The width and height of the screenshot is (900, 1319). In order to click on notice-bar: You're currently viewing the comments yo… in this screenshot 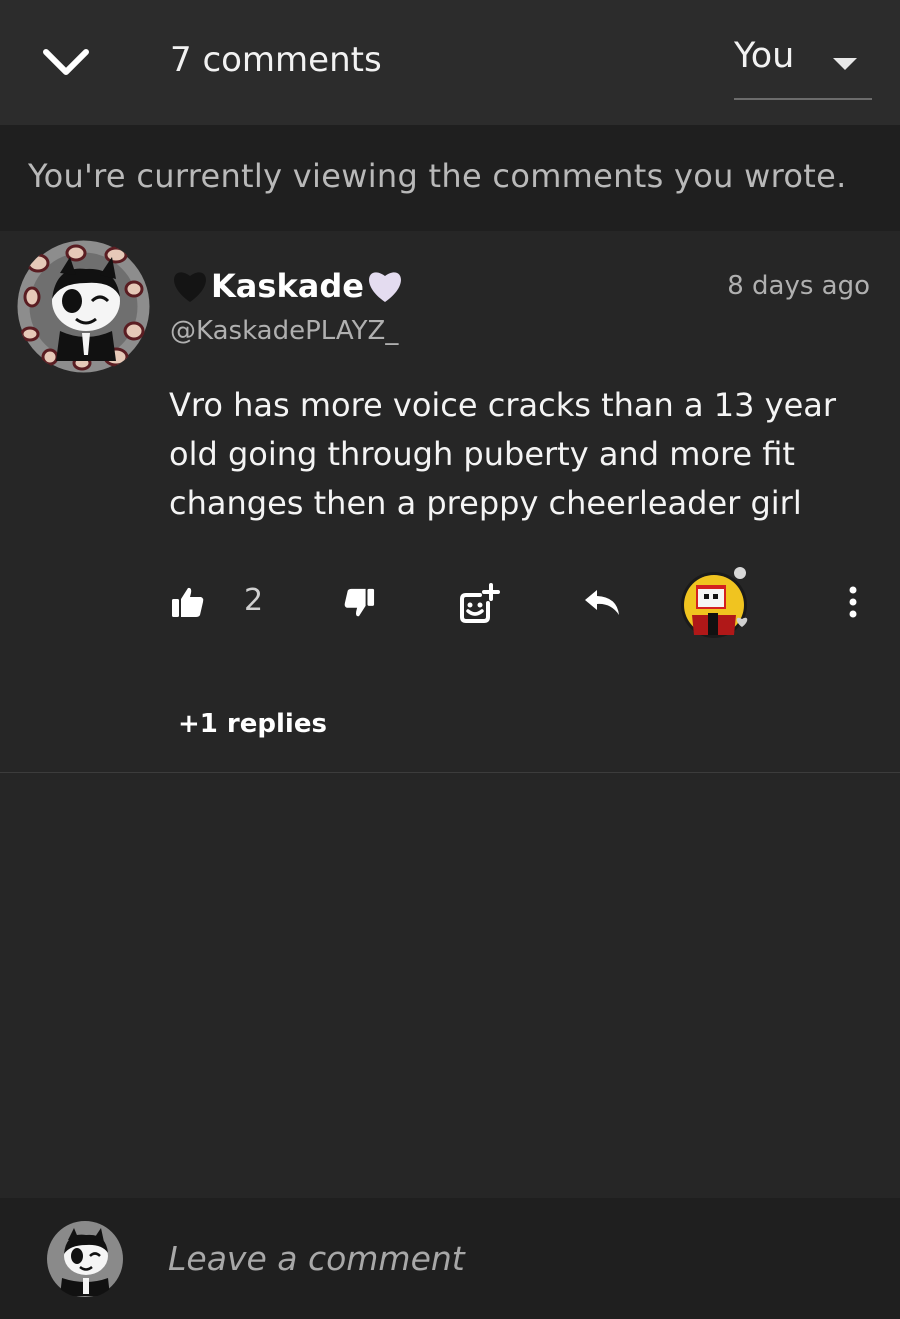, I will do `click(450, 178)`.